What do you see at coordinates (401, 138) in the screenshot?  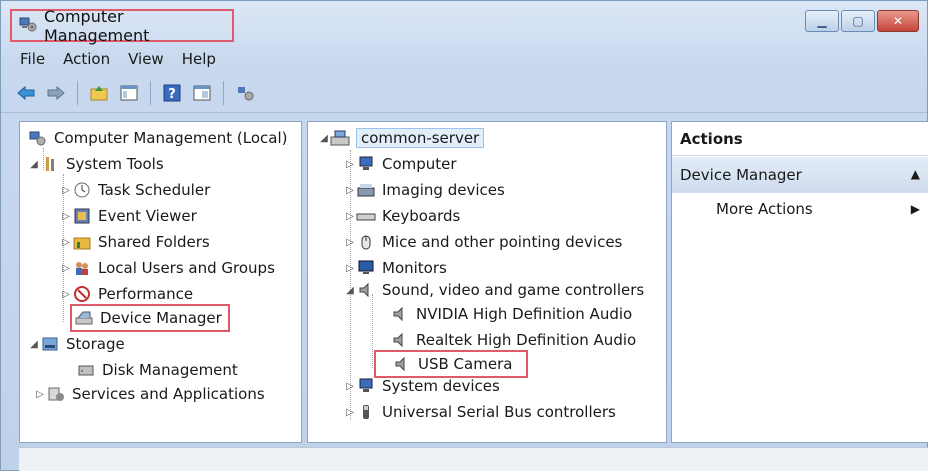 I see `device-node-common-server: ◢ common-server` at bounding box center [401, 138].